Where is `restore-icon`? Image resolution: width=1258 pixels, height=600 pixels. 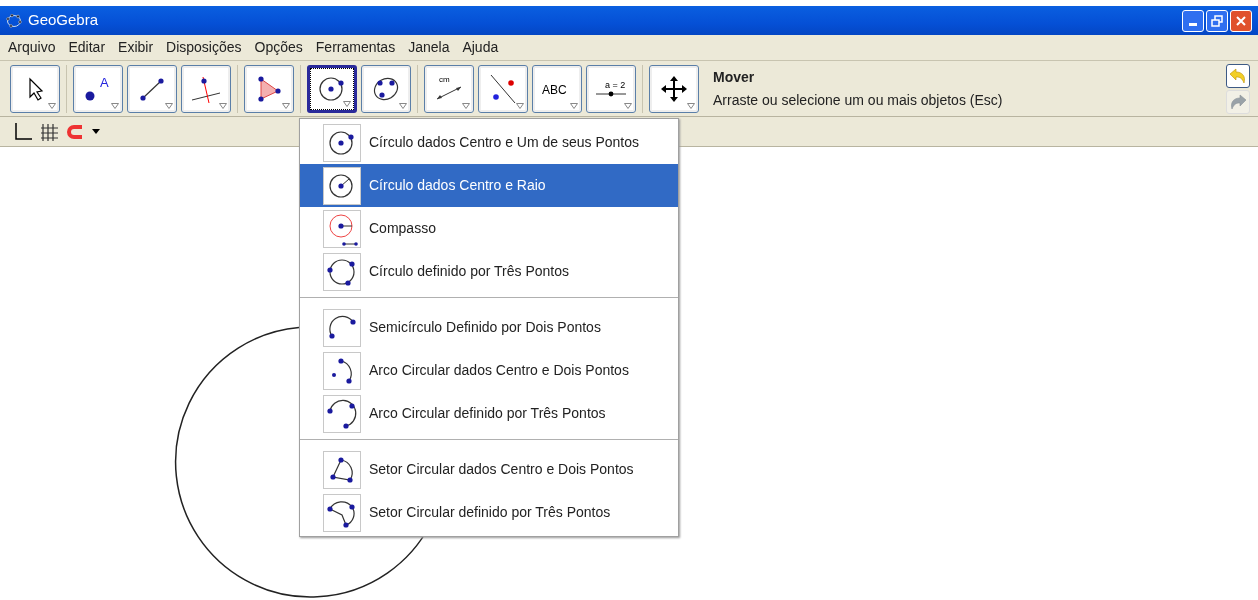 restore-icon is located at coordinates (1217, 20).